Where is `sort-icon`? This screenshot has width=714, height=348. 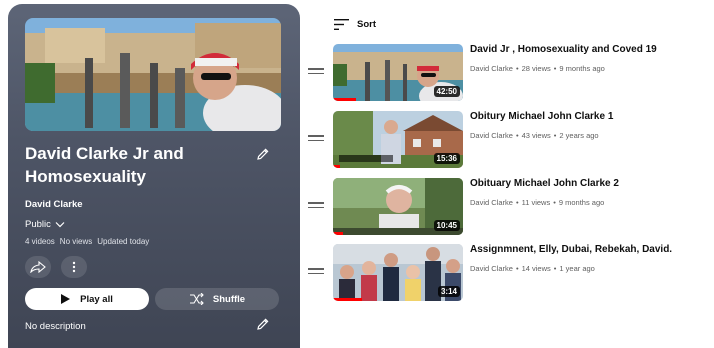
sort-icon is located at coordinates (341, 24).